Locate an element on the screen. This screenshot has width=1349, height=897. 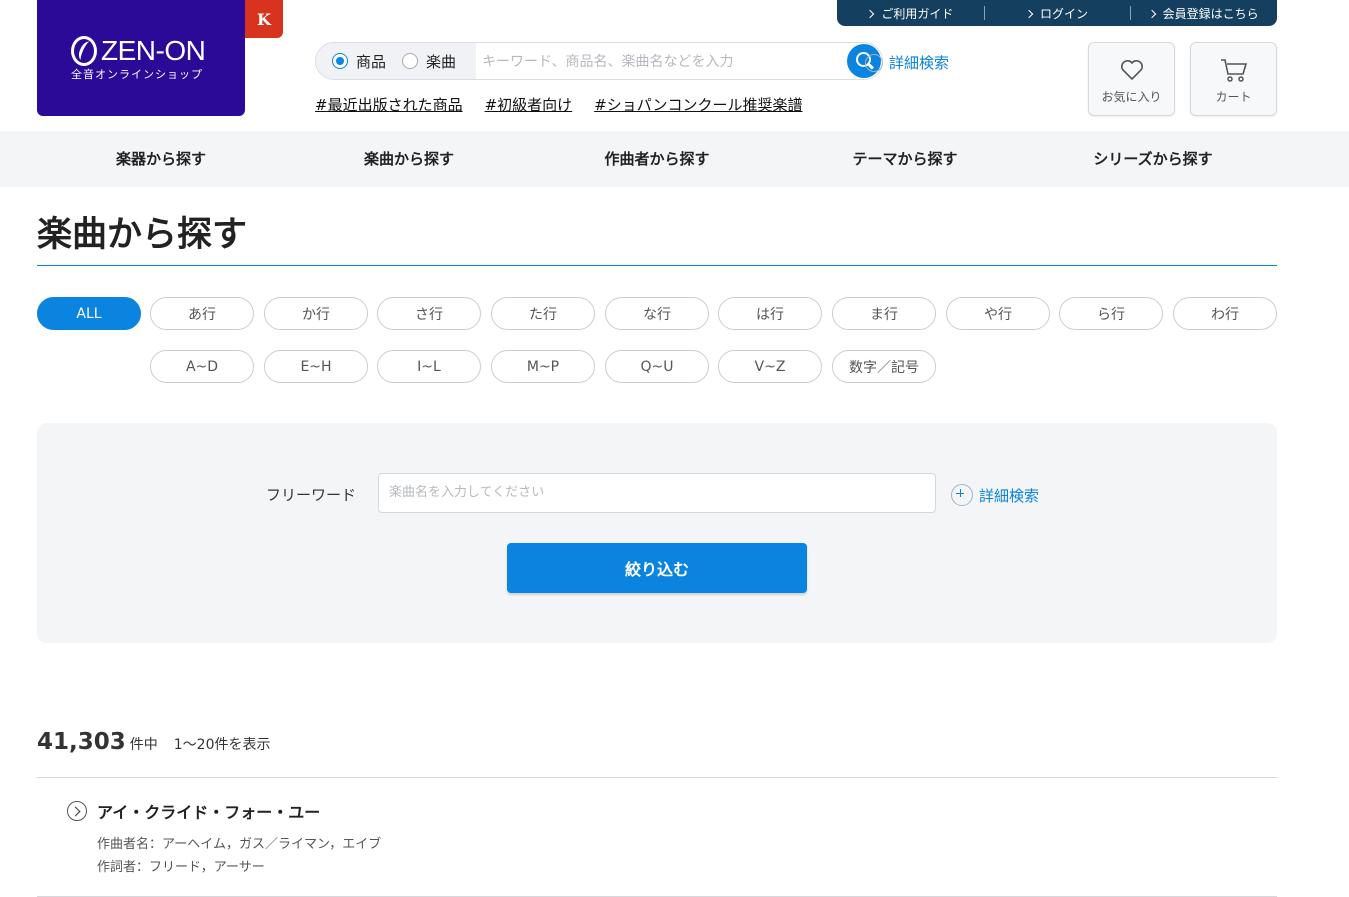
hashtag-links: #最近出版された商品 #初級者向け #ショパンコンクール推奨楽譜 is located at coordinates (558, 104).